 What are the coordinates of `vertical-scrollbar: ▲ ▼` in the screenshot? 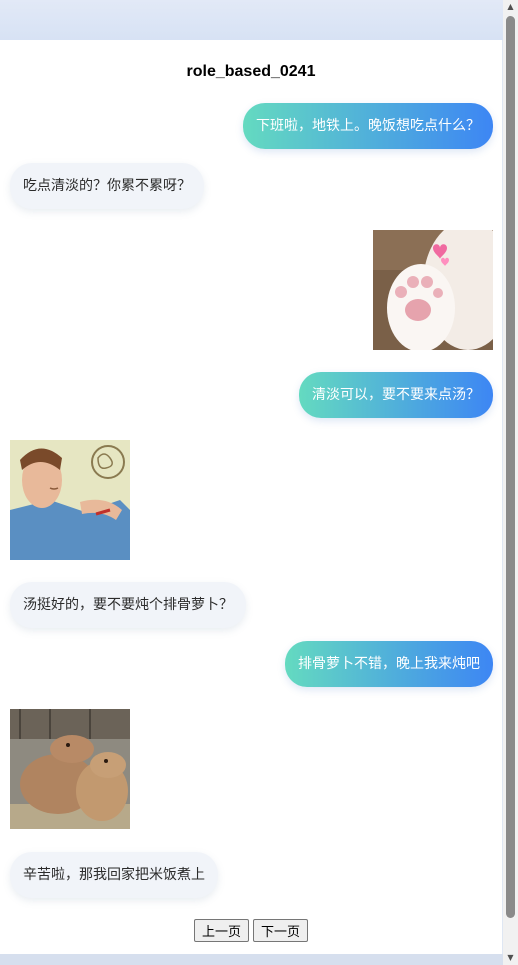 It's located at (510, 482).